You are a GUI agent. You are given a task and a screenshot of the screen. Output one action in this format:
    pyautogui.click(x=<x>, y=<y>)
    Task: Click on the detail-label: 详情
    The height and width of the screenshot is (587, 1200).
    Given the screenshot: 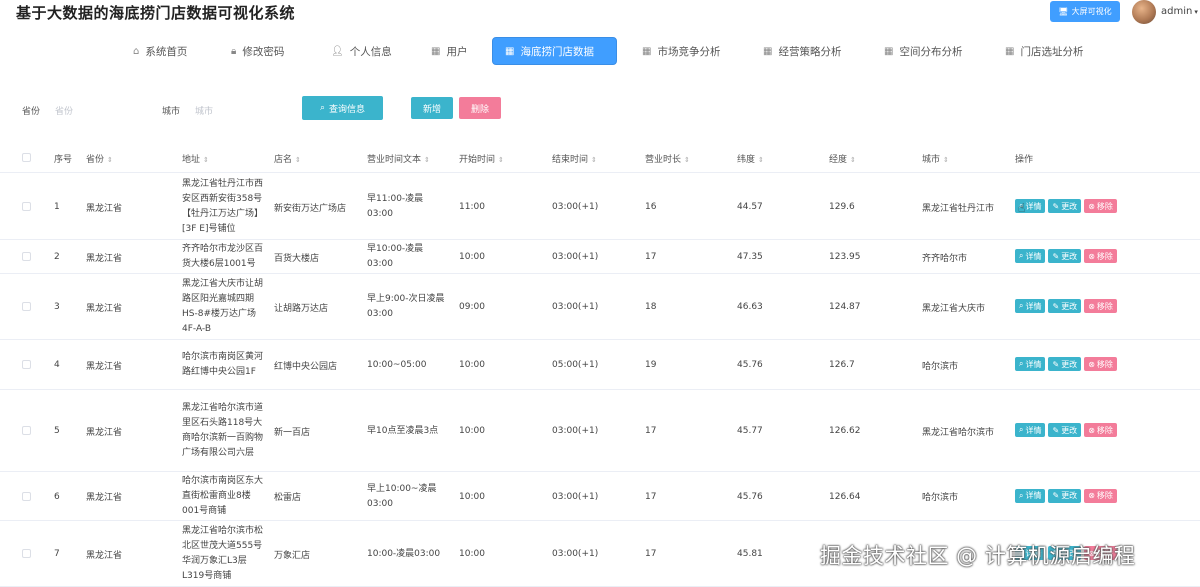 What is the action you would take?
    pyautogui.click(x=1033, y=306)
    